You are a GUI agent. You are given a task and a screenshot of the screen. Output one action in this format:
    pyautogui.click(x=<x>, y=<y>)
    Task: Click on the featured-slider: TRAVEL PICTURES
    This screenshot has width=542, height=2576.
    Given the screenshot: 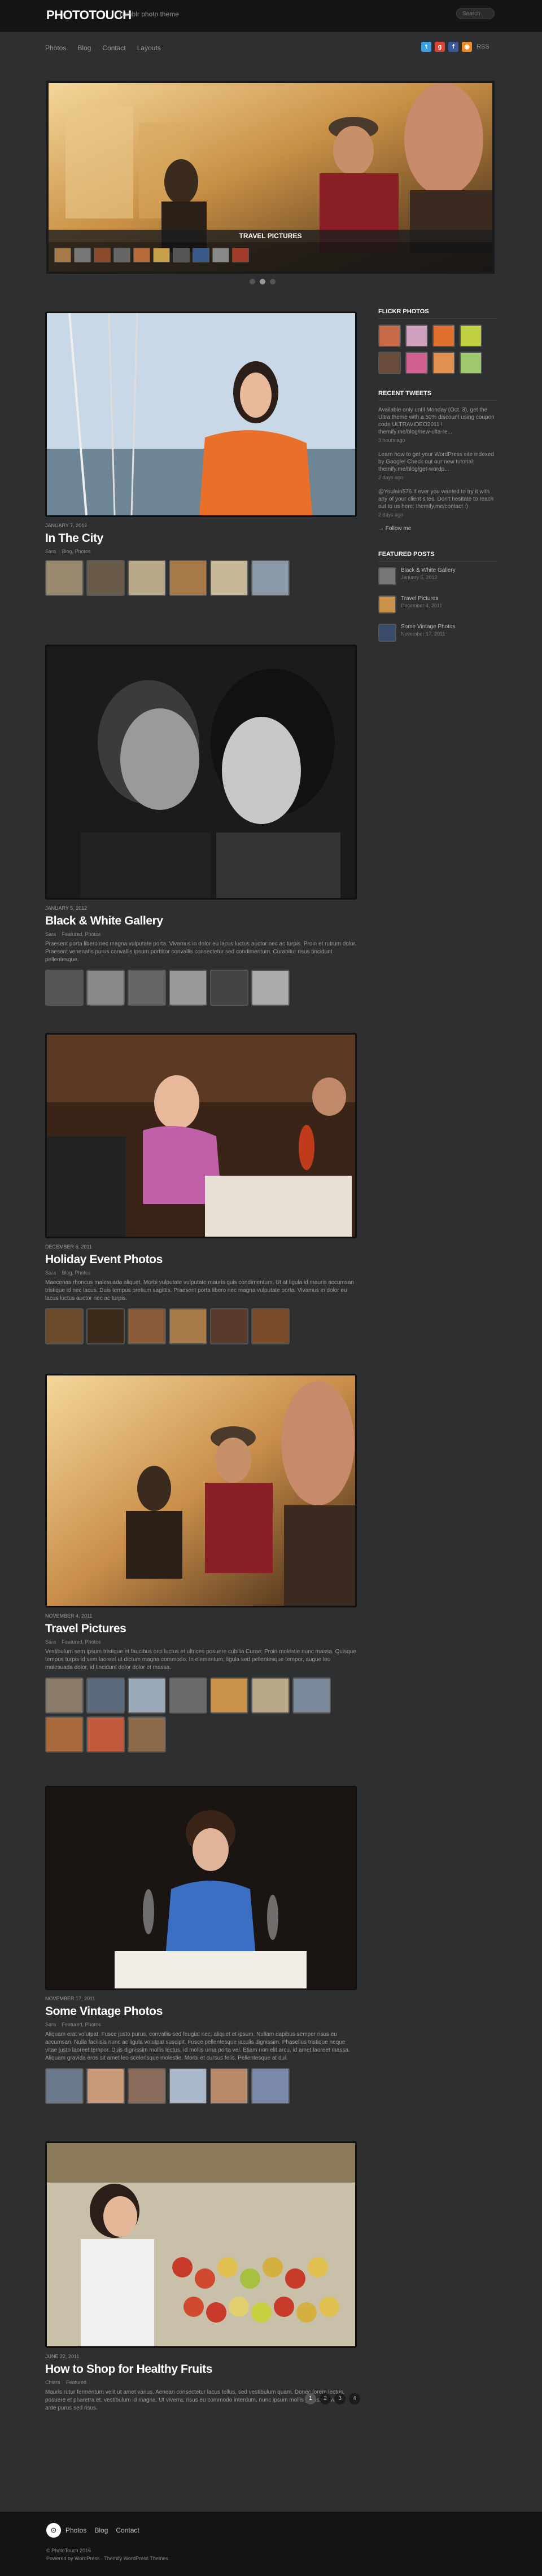 What is the action you would take?
    pyautogui.click(x=270, y=177)
    